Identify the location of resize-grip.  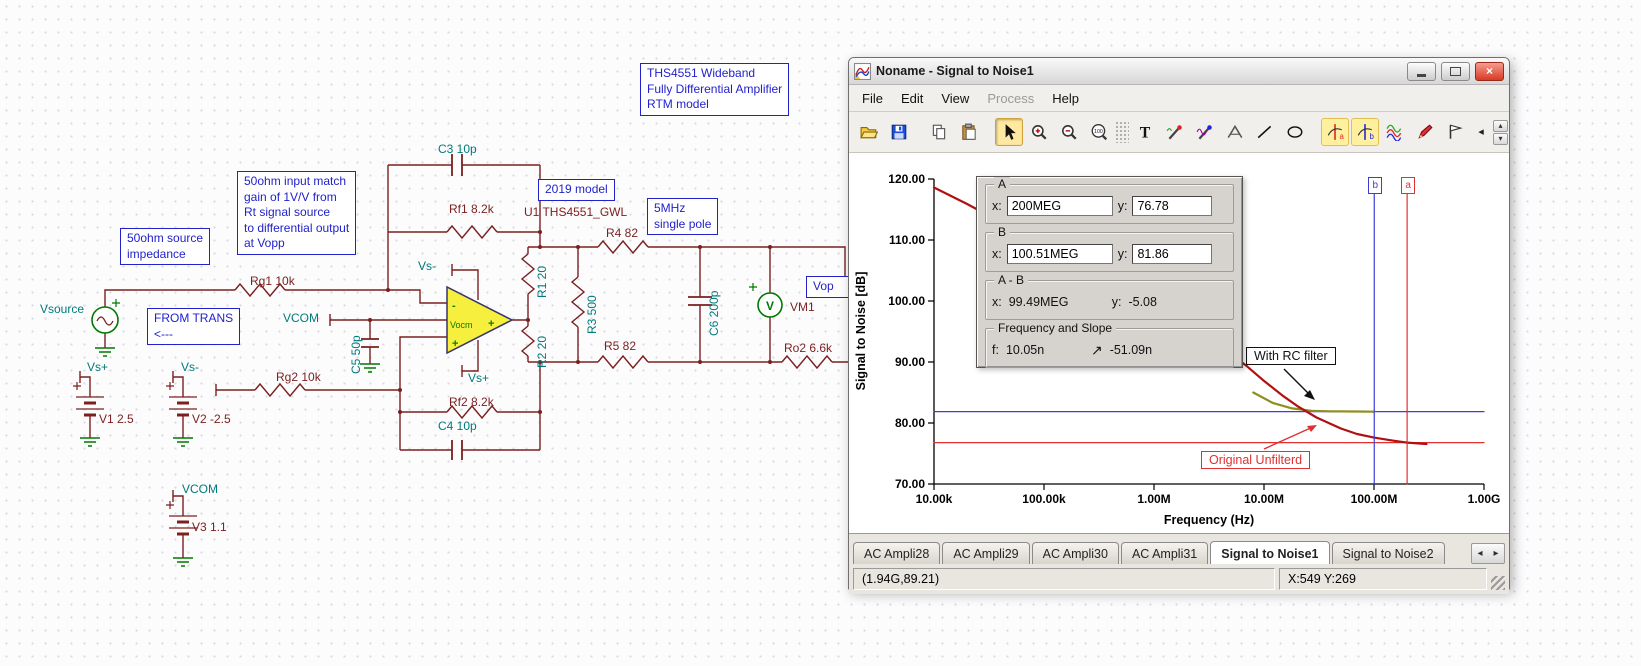
(1498, 583).